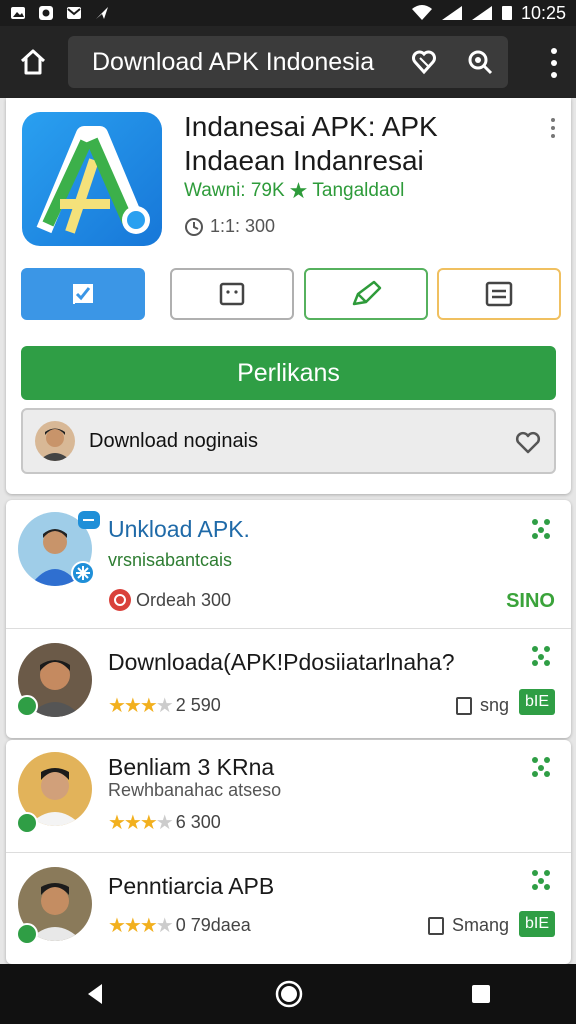  I want to click on item-size: Smang, so click(468, 925).